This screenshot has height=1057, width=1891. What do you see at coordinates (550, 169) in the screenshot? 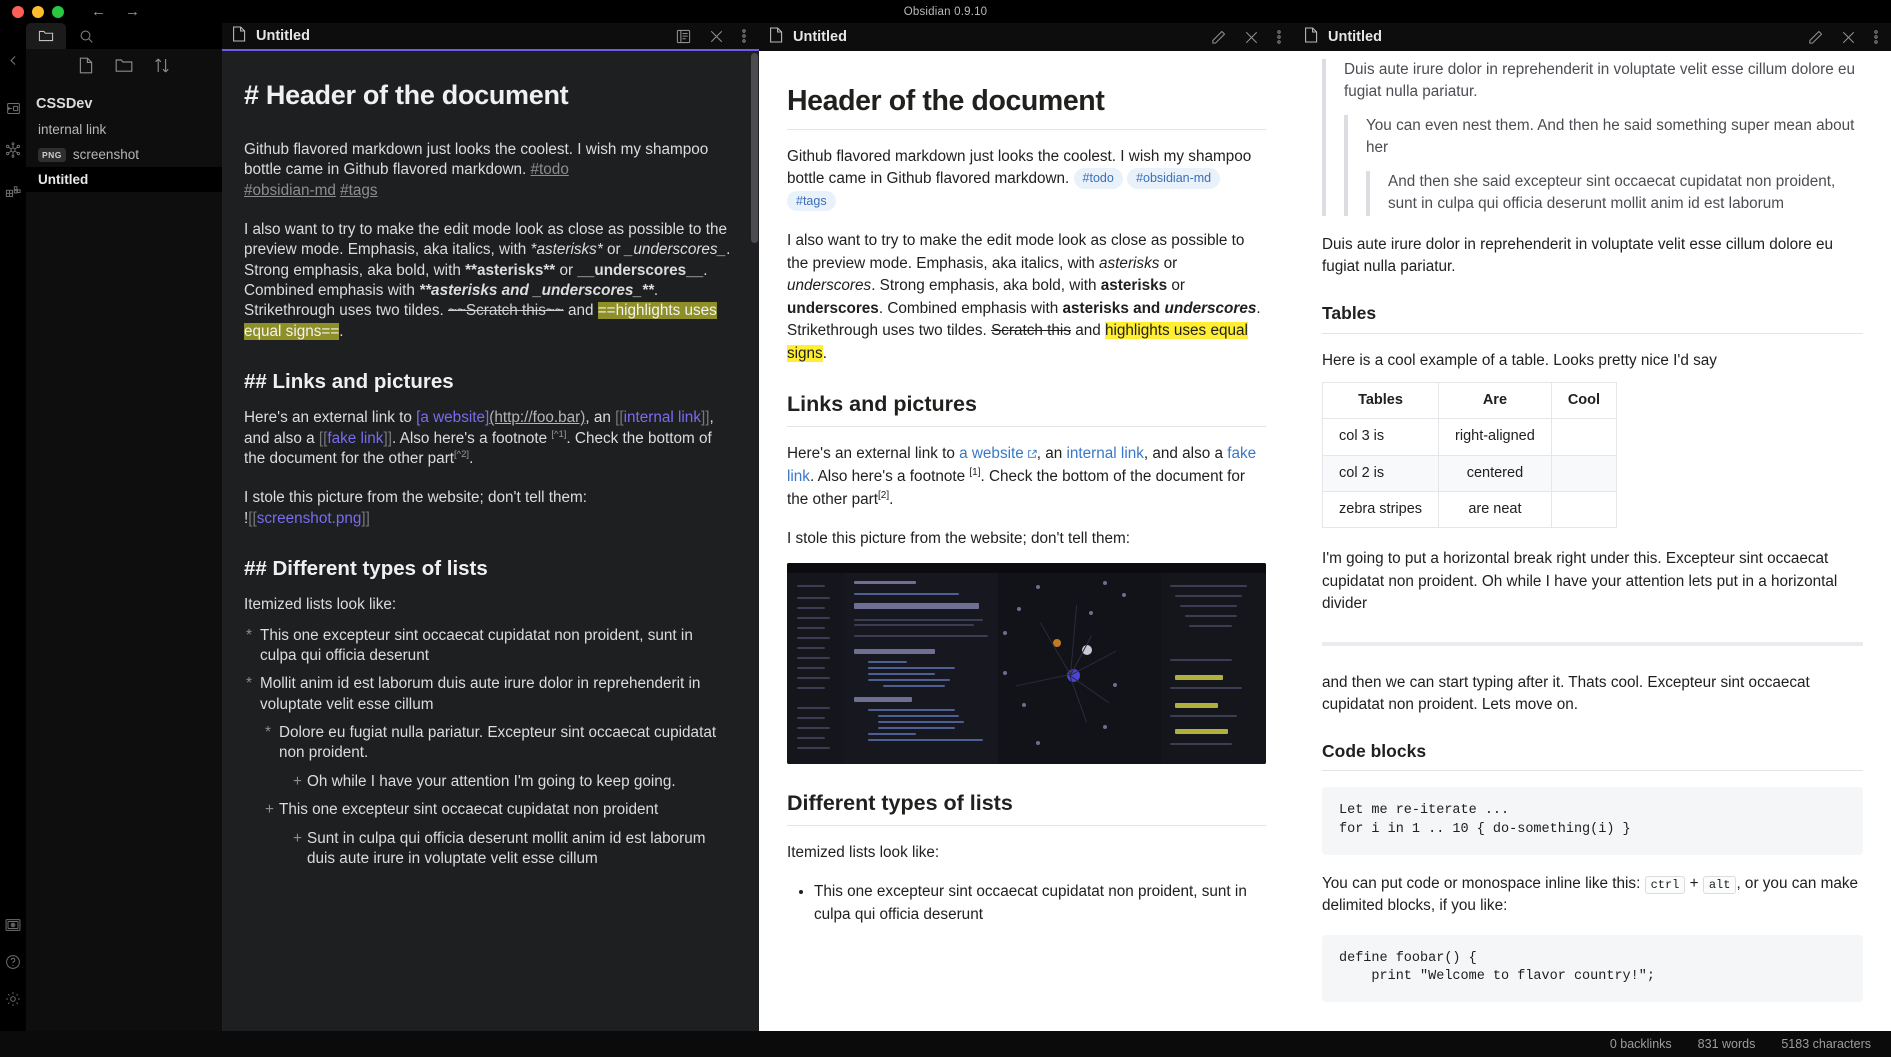
I see `tag-todo: #todo` at bounding box center [550, 169].